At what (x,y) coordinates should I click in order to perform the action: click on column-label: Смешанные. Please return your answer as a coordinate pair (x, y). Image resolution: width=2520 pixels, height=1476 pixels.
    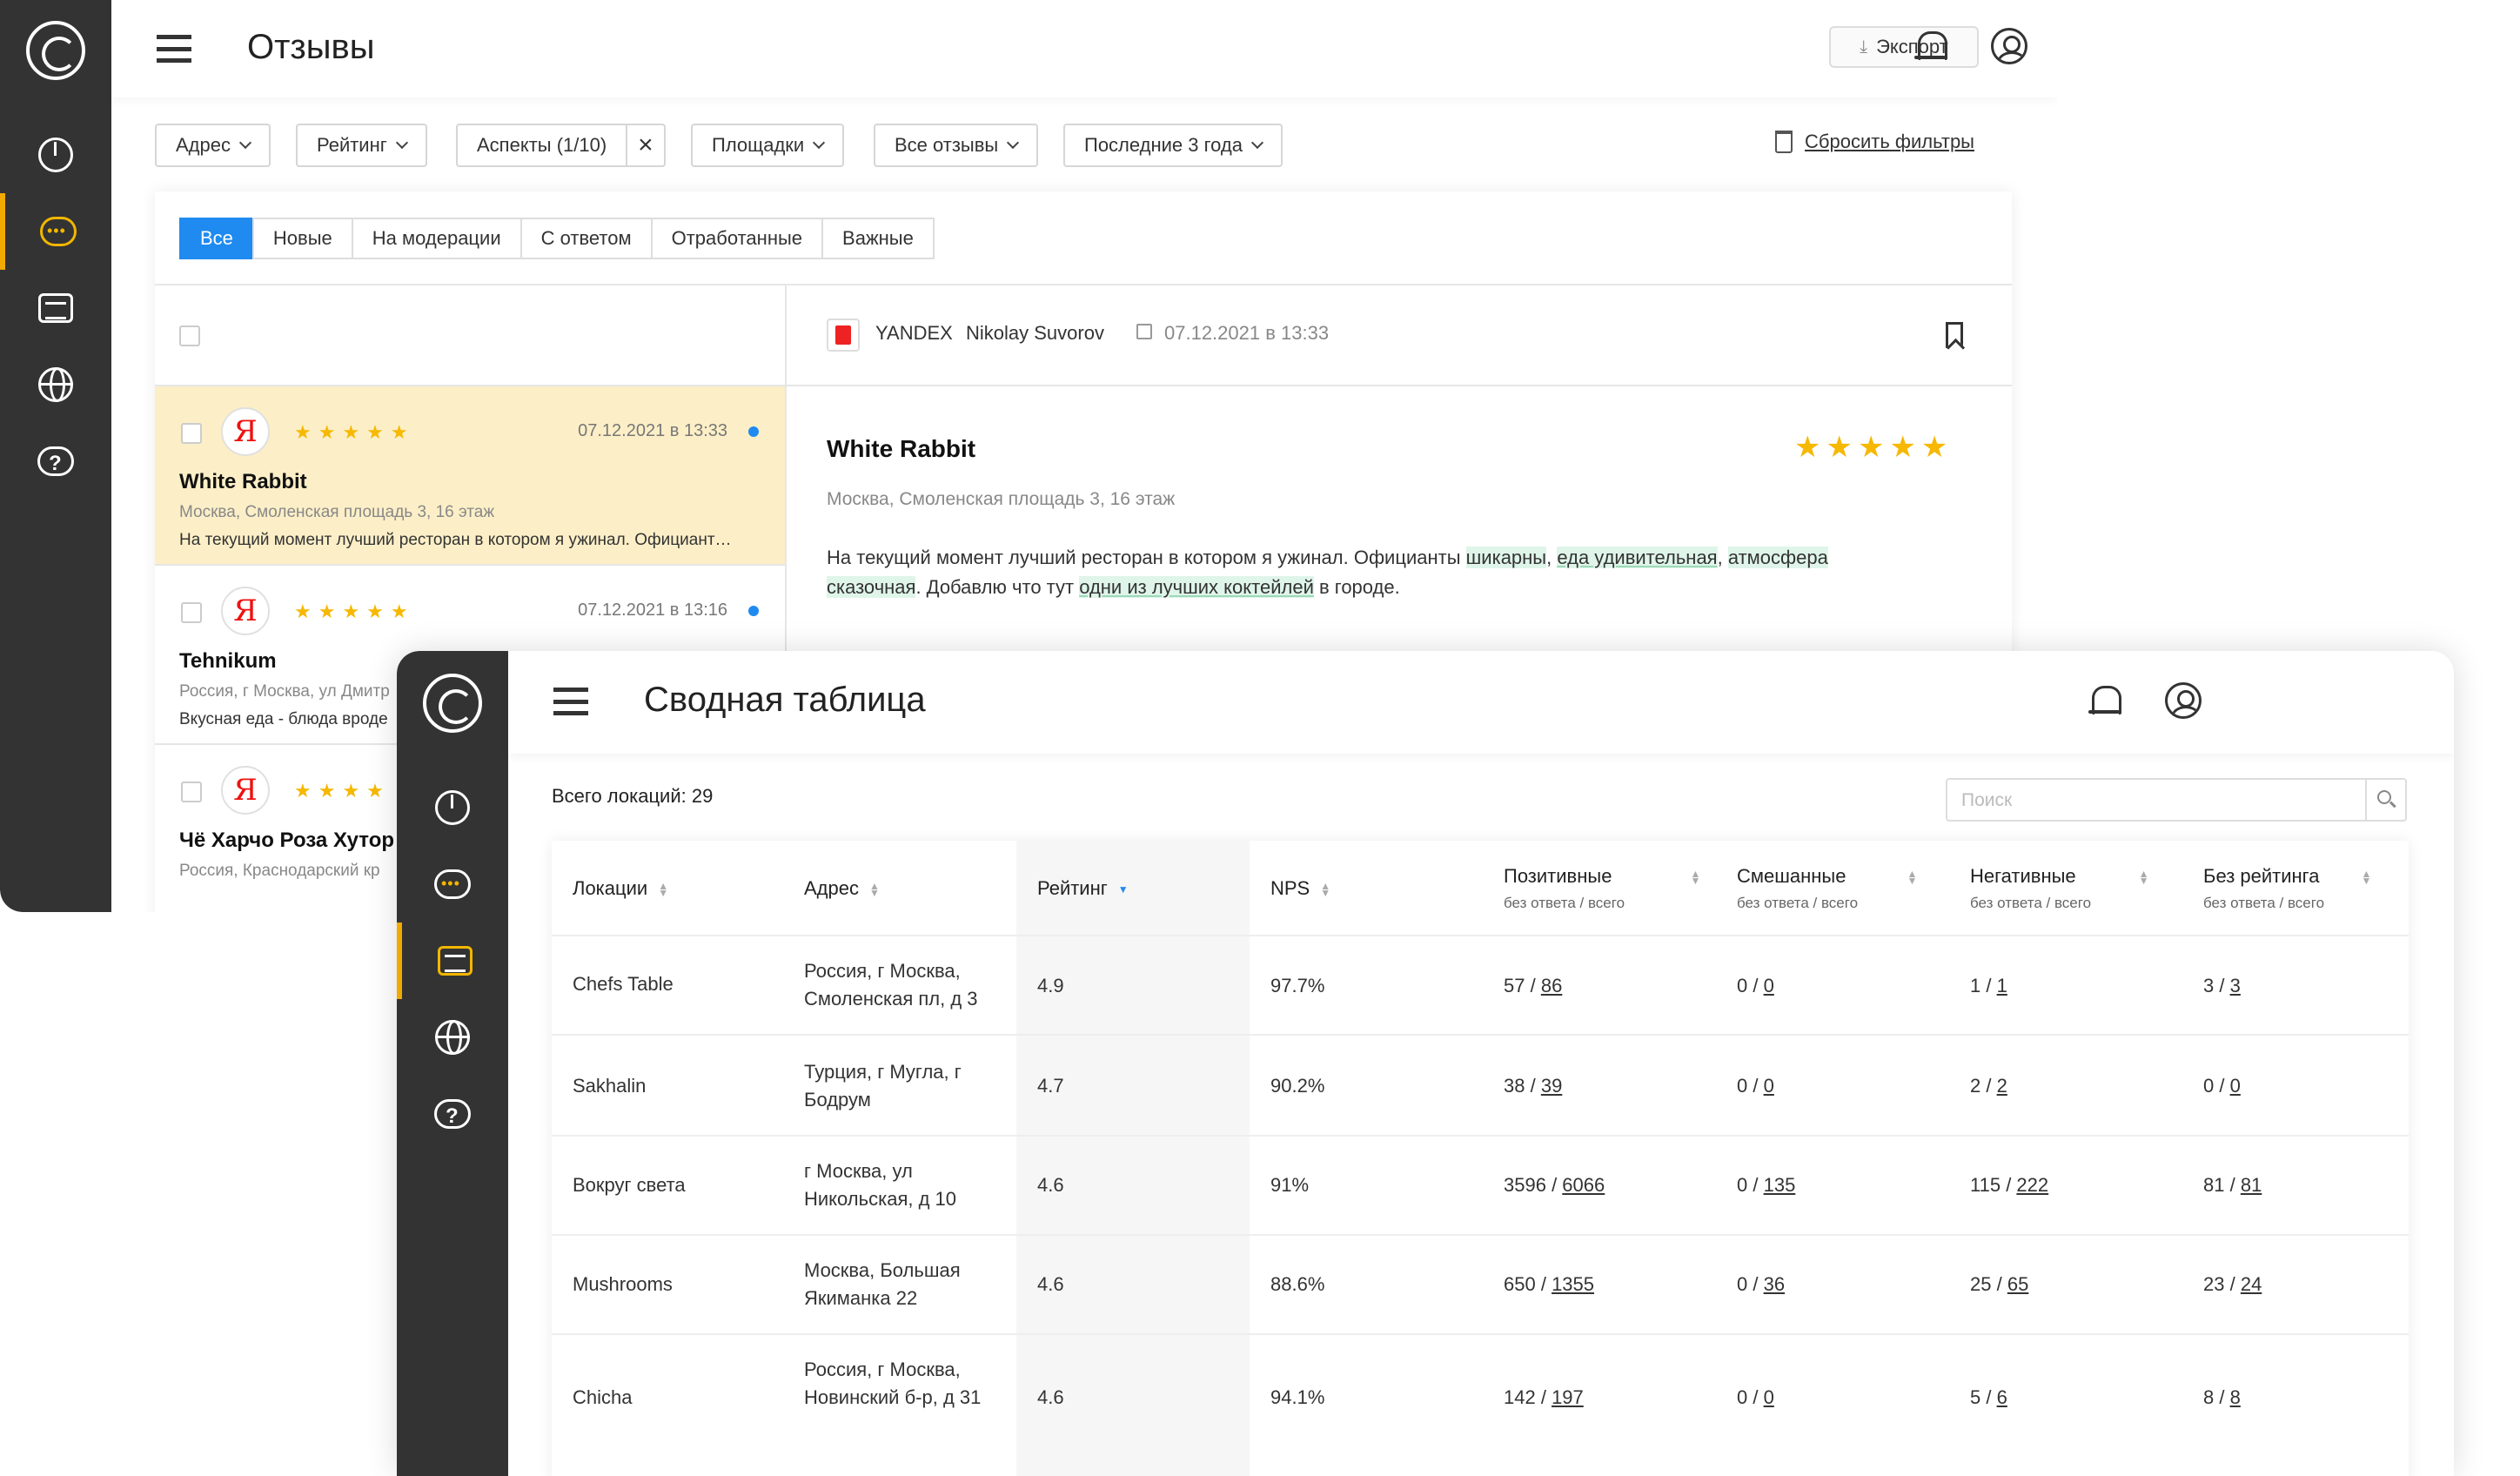
    Looking at the image, I should click on (1791, 876).